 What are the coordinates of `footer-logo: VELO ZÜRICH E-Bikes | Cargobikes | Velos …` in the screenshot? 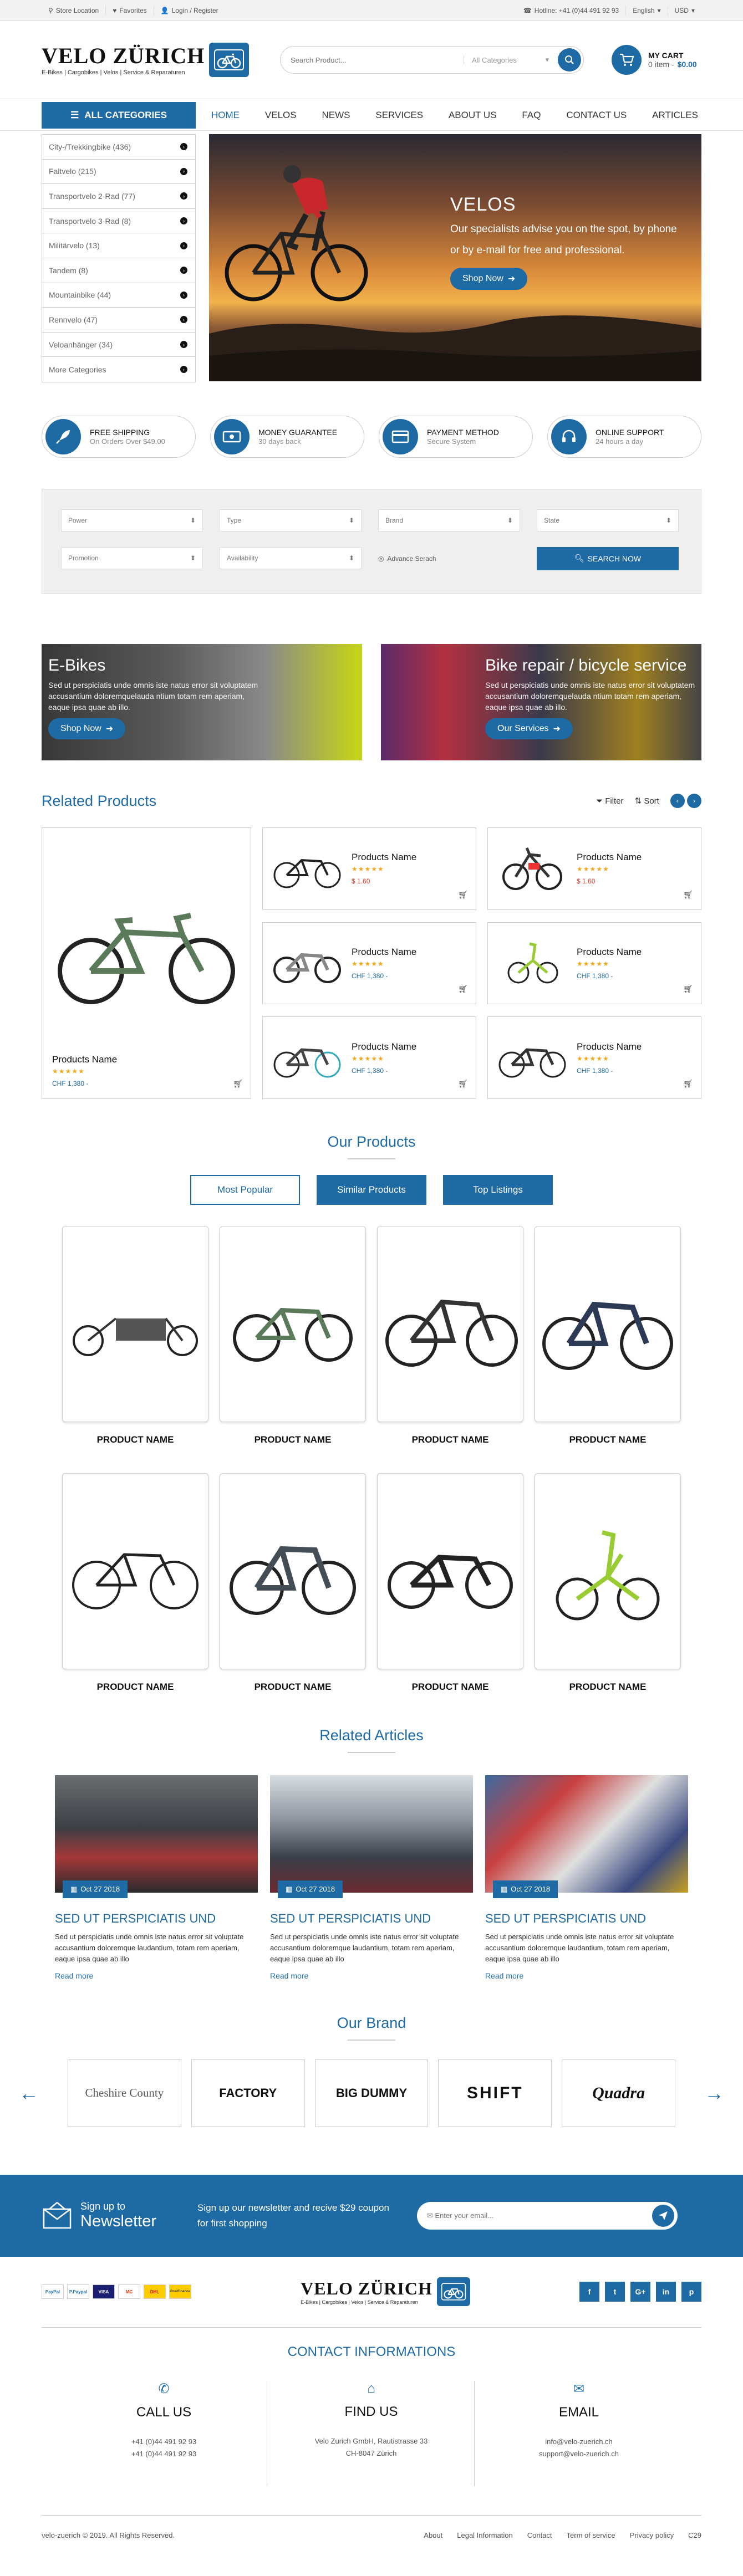 It's located at (385, 2292).